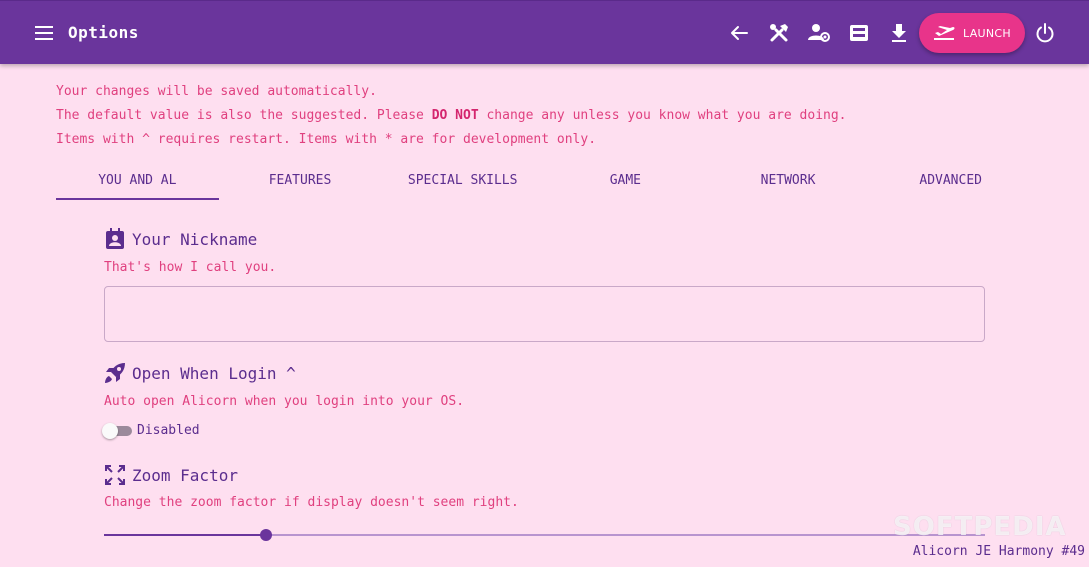  What do you see at coordinates (944, 33) in the screenshot?
I see `airplane-takeoff-icon` at bounding box center [944, 33].